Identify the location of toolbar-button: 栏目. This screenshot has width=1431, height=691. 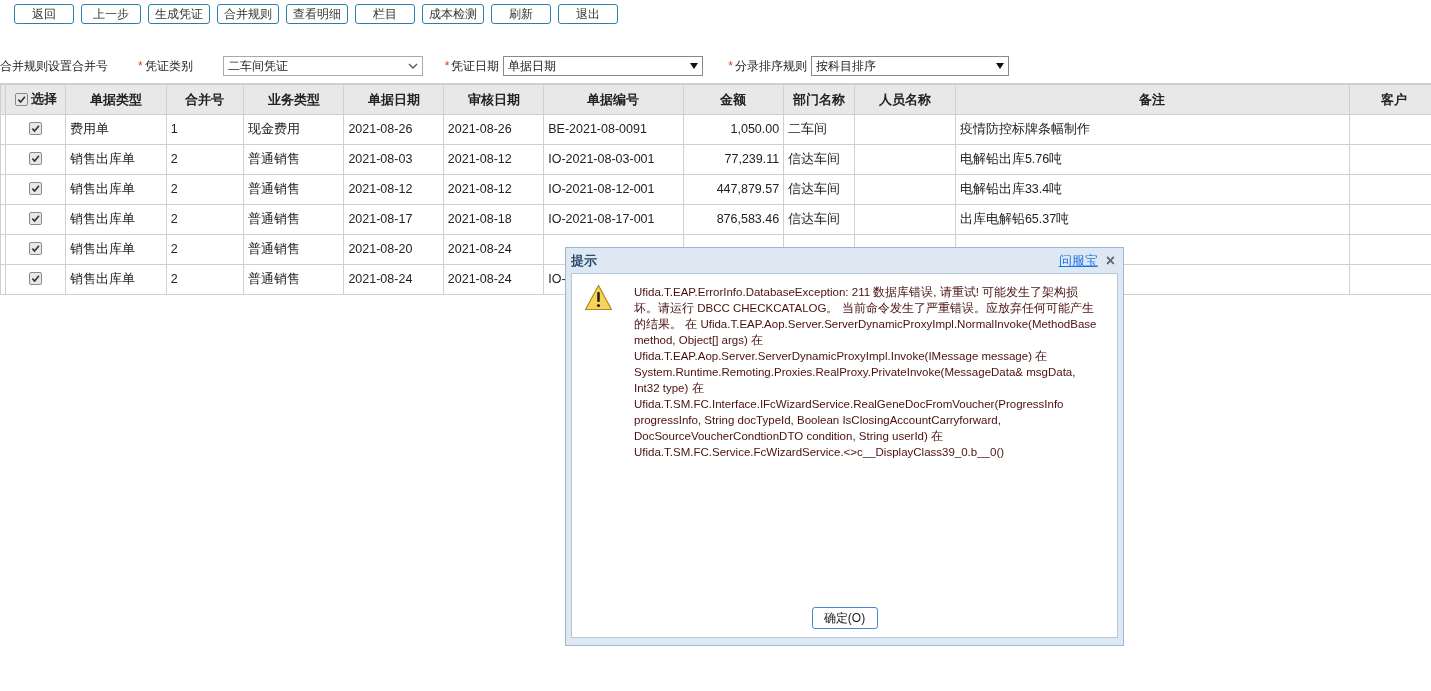
(385, 14).